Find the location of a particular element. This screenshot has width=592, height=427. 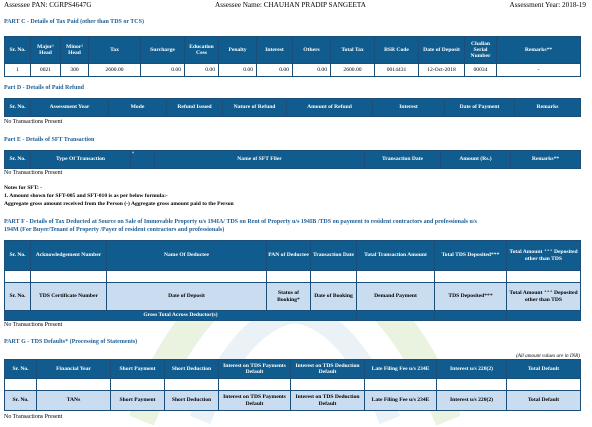

part-f-empty-message: No Transactions Present is located at coordinates (33, 325).